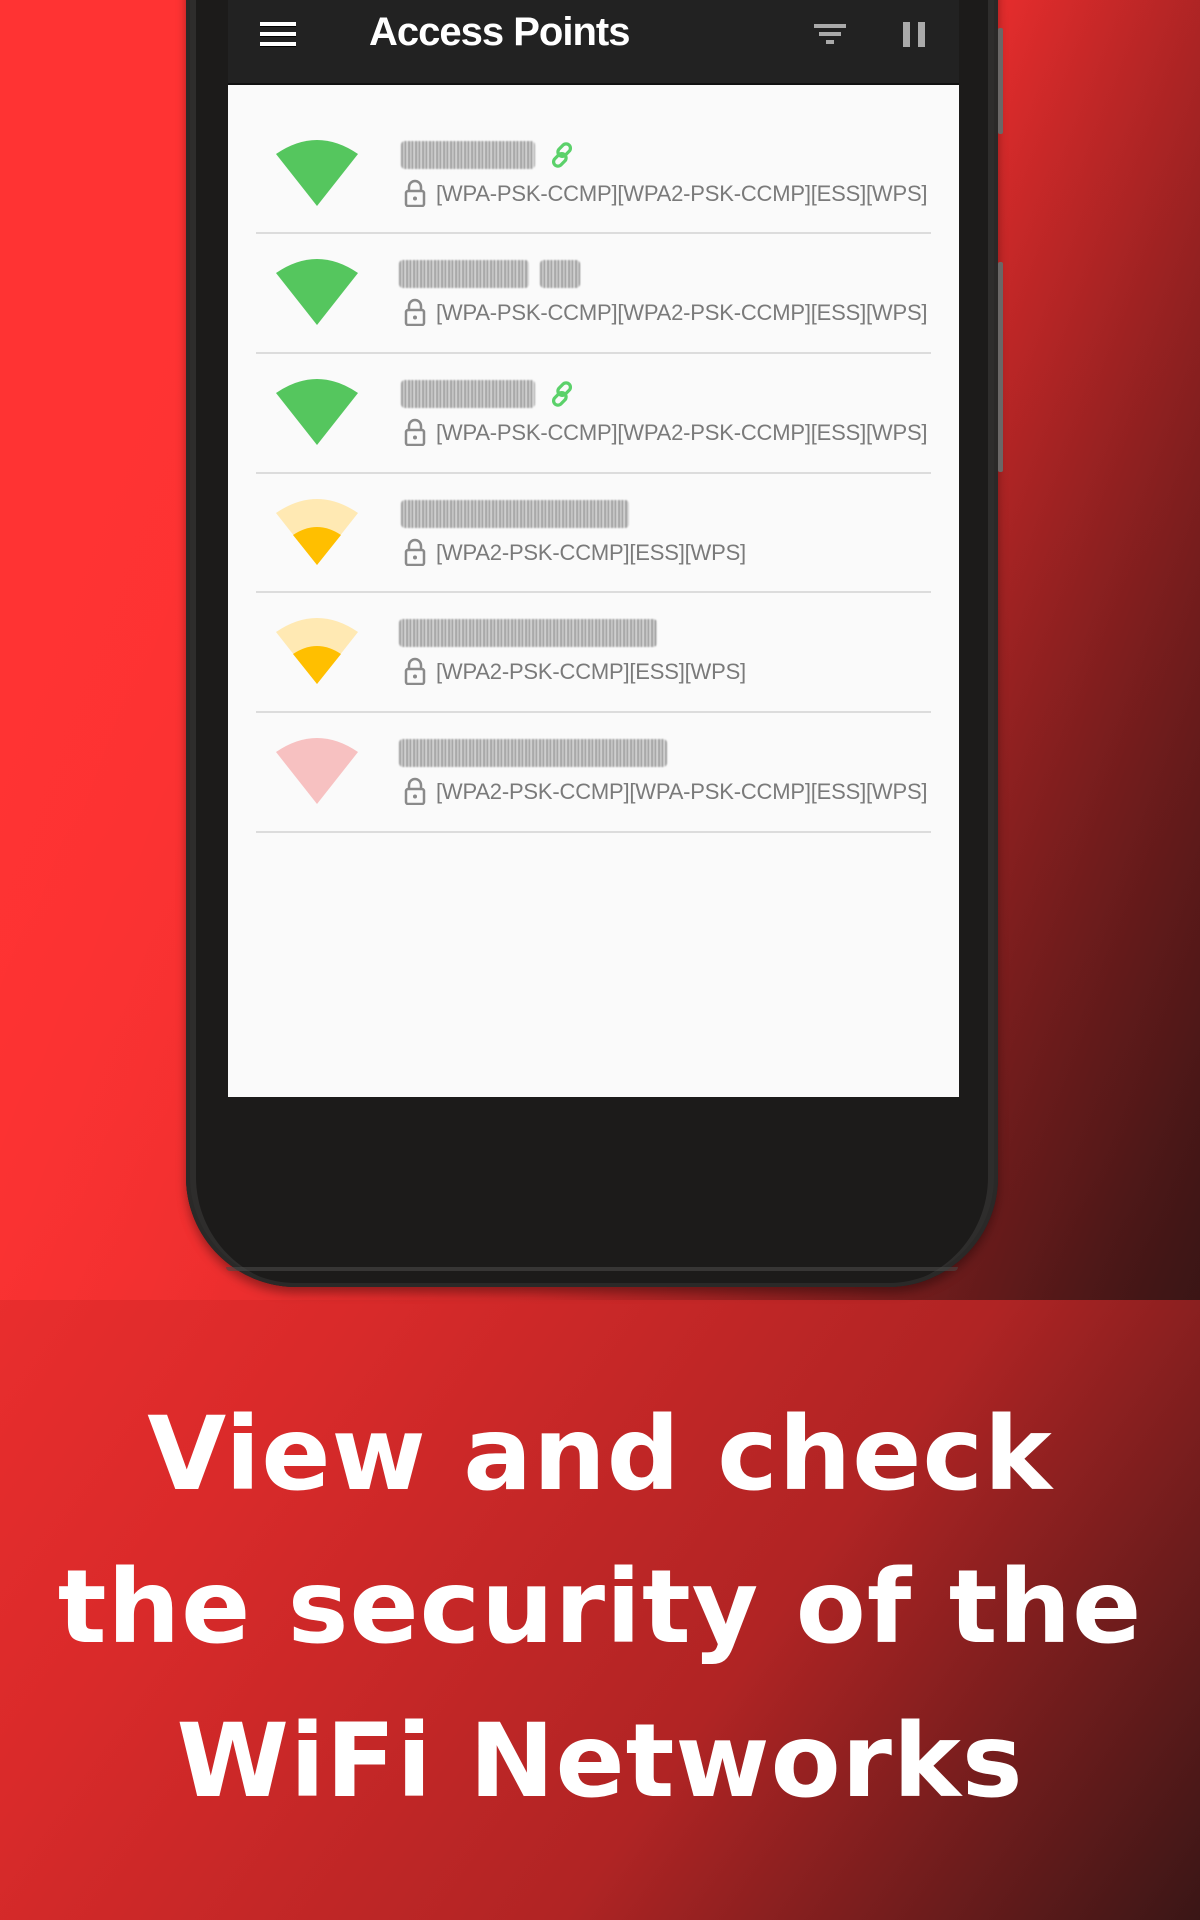  Describe the element at coordinates (600, 1454) in the screenshot. I see `caption-line-1: View and check` at that location.